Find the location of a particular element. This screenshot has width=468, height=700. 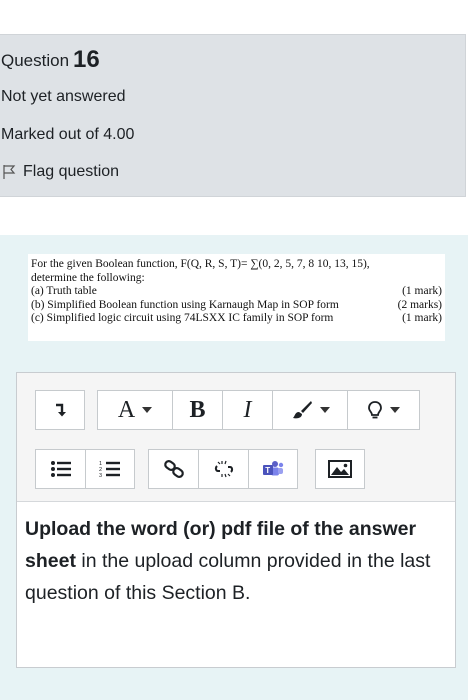

accessibility-tools-button is located at coordinates (383, 410).